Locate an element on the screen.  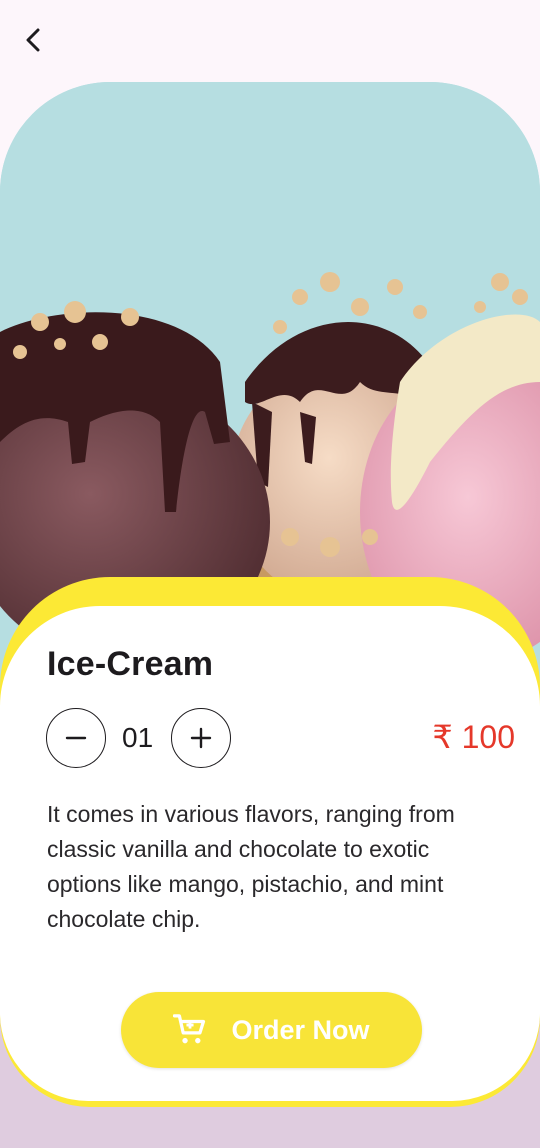
cart-icon is located at coordinates (189, 1029).